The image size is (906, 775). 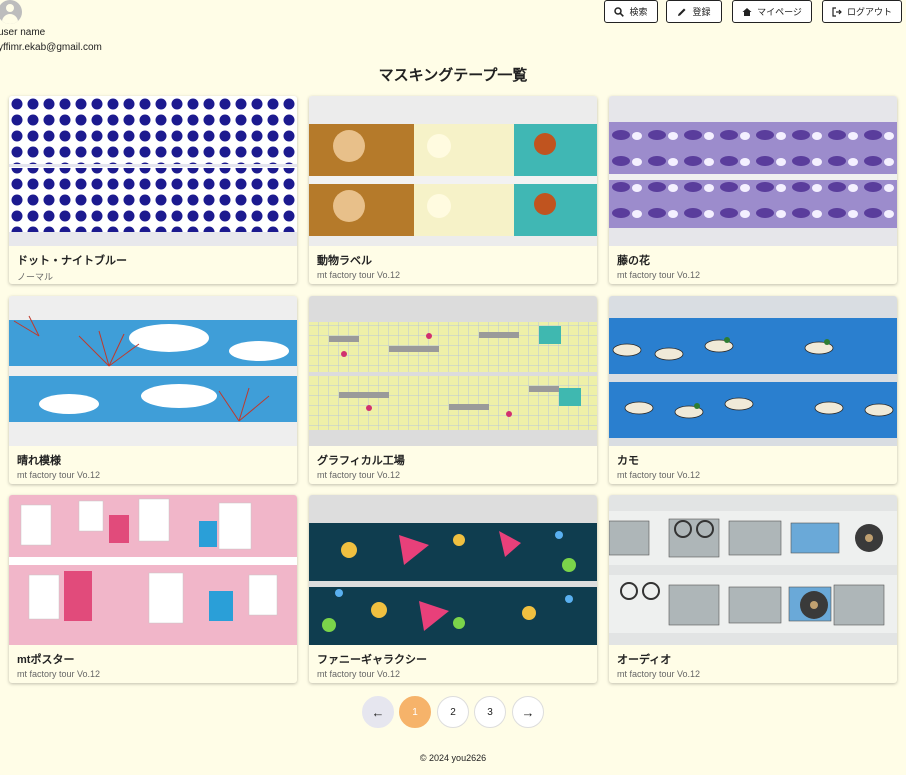 What do you see at coordinates (453, 75) in the screenshot?
I see `page-title: マスキングテープ一覧` at bounding box center [453, 75].